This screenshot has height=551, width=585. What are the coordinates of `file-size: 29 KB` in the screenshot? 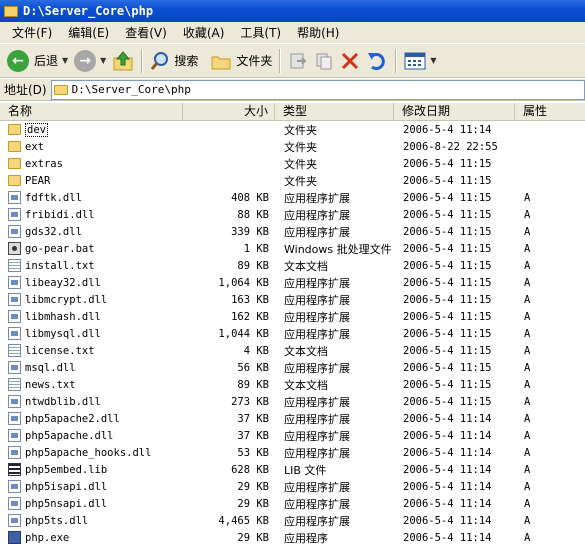 It's located at (253, 537).